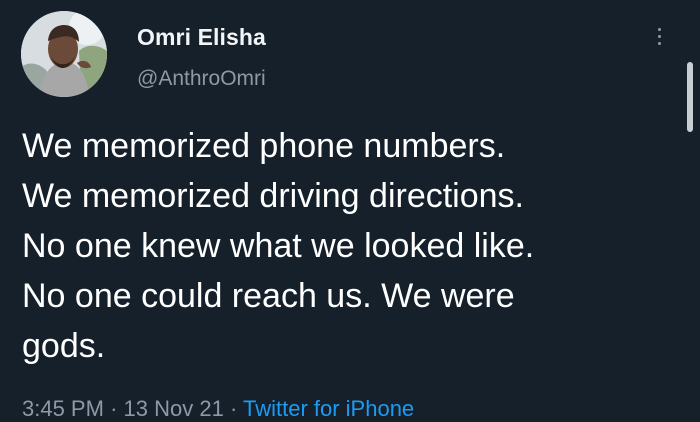 This screenshot has width=700, height=422. I want to click on tweet-text-line: We memorized phone numbers., so click(264, 146).